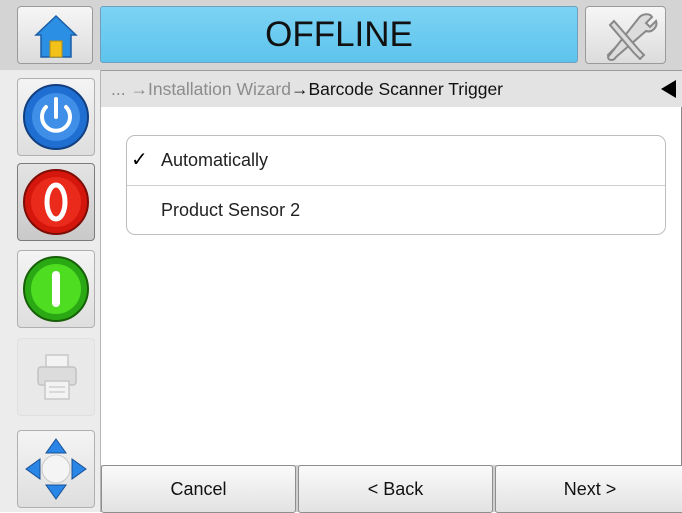  I want to click on power-icon, so click(56, 117).